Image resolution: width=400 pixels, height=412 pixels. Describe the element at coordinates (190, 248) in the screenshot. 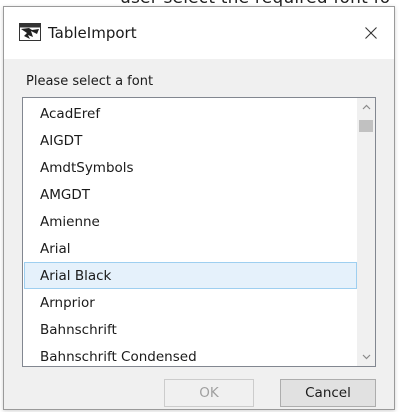

I see `font-list-item: Arial` at that location.